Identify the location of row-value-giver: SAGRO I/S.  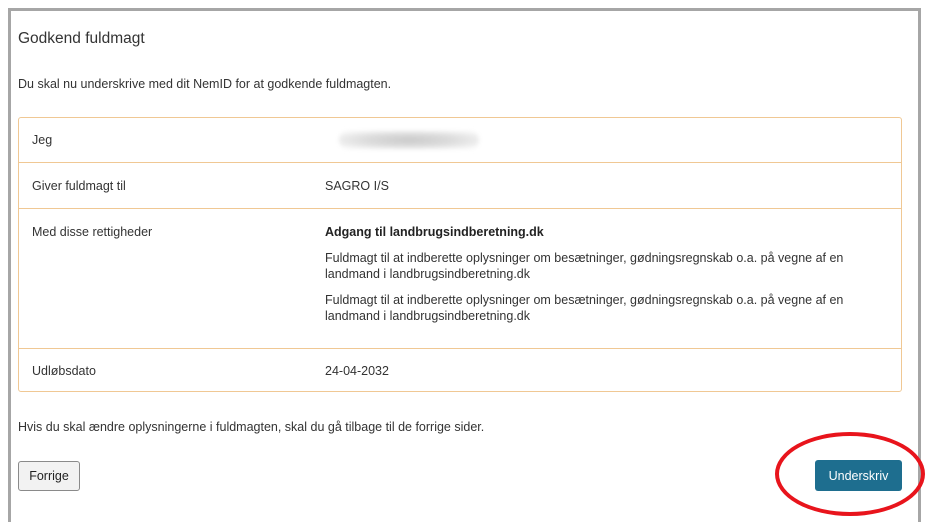
(357, 186).